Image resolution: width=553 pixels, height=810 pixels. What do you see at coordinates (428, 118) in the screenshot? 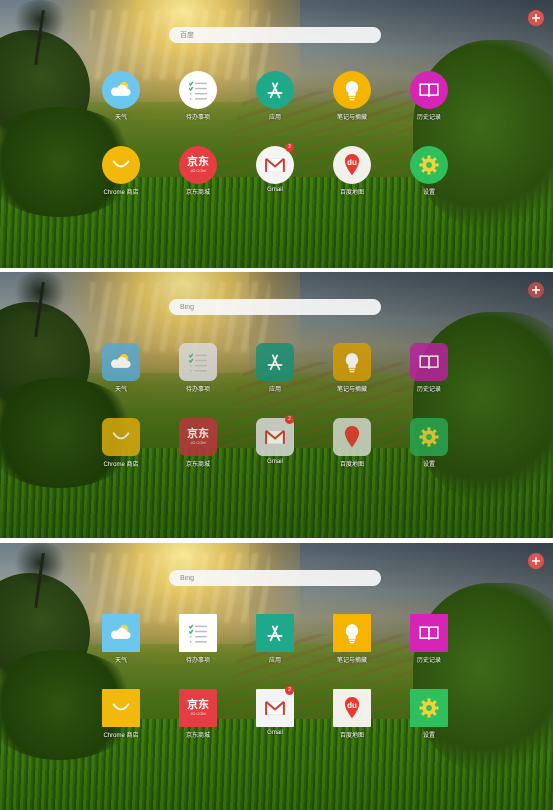
I see `shortcut-label: 历史记录` at bounding box center [428, 118].